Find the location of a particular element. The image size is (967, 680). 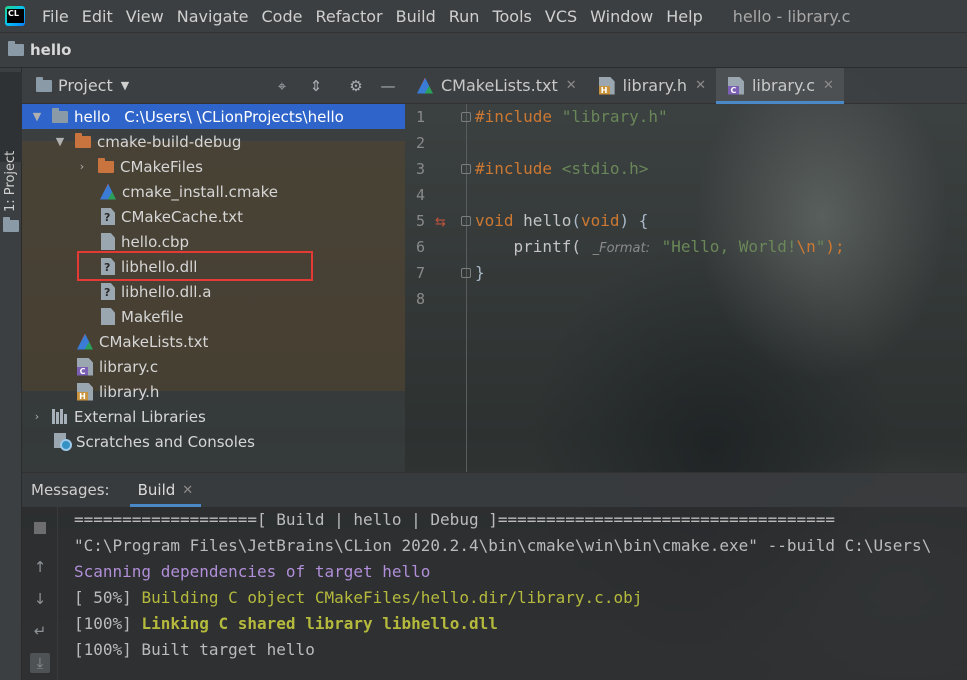

tree-item-label: hello is located at coordinates (92, 116).